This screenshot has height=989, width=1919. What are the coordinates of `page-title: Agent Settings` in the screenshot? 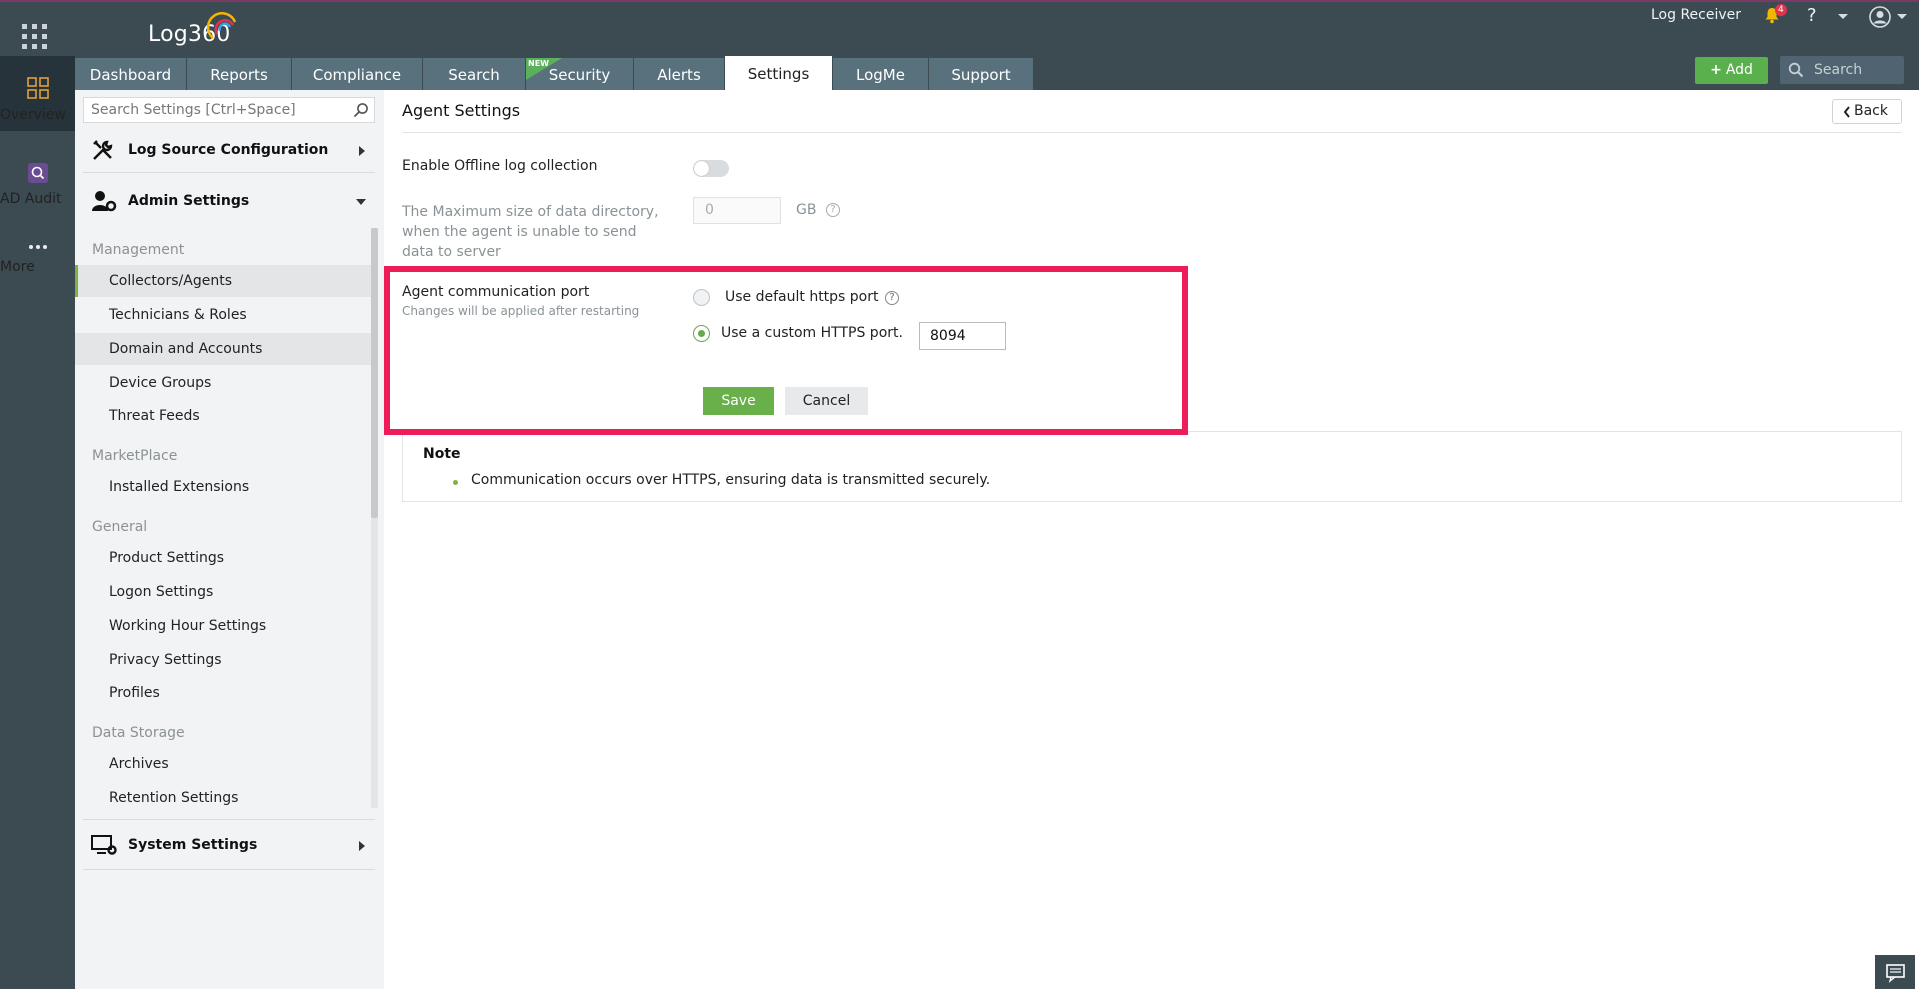 It's located at (461, 110).